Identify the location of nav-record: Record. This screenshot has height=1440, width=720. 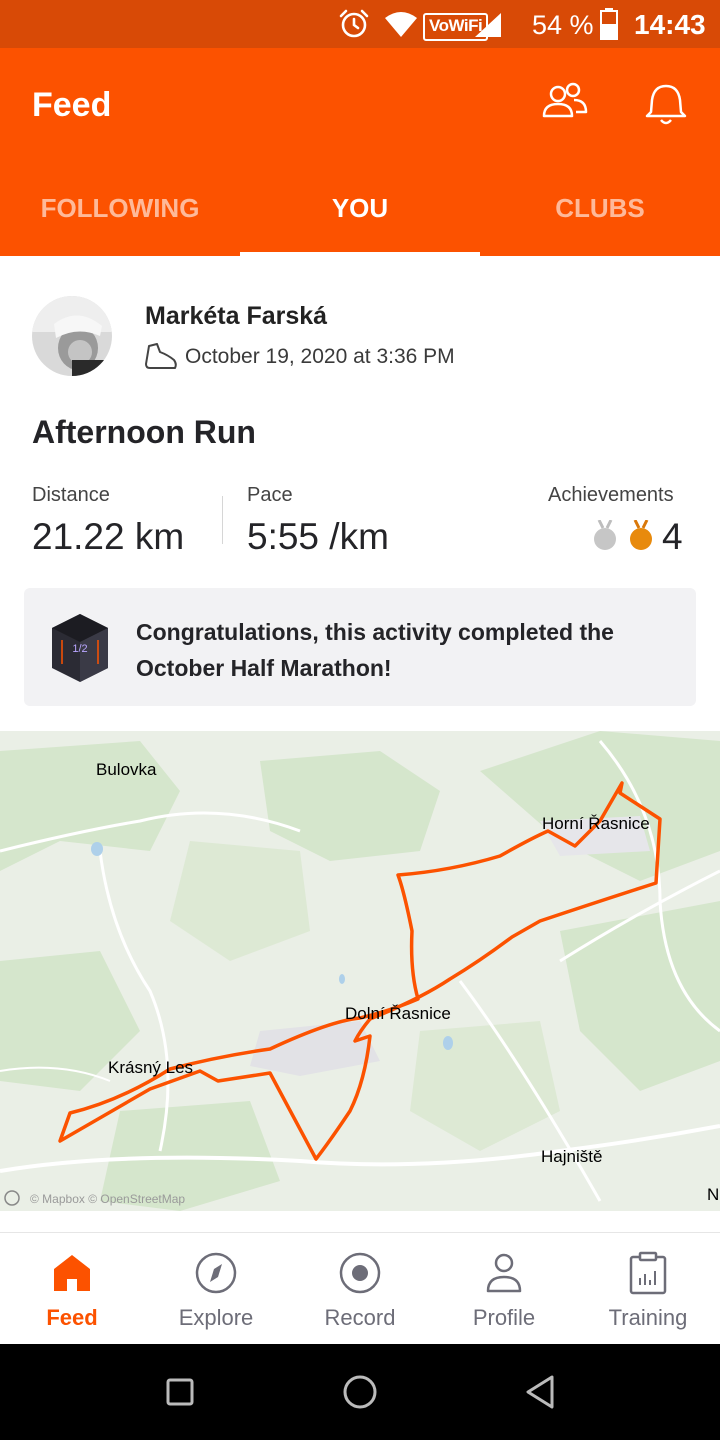
(360, 1289).